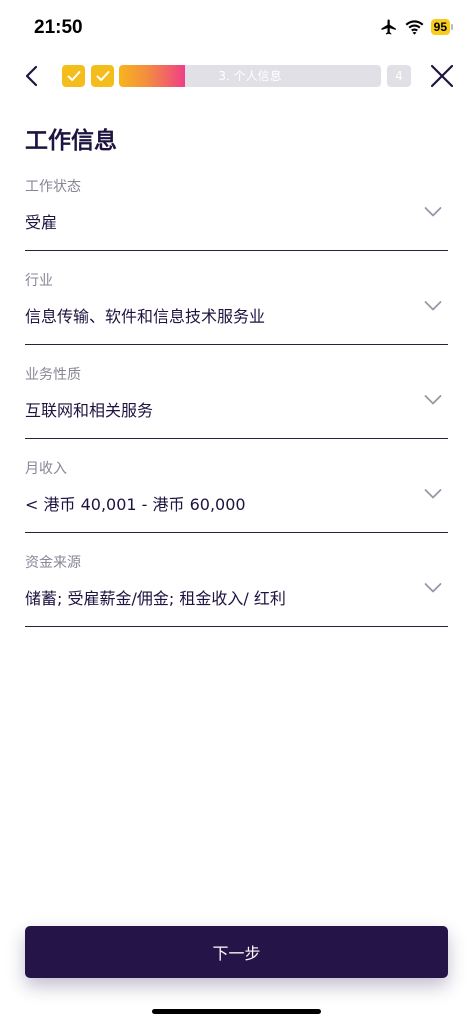 Image resolution: width=473 pixels, height=1024 pixels. What do you see at coordinates (39, 281) in the screenshot?
I see `field-label: 行业` at bounding box center [39, 281].